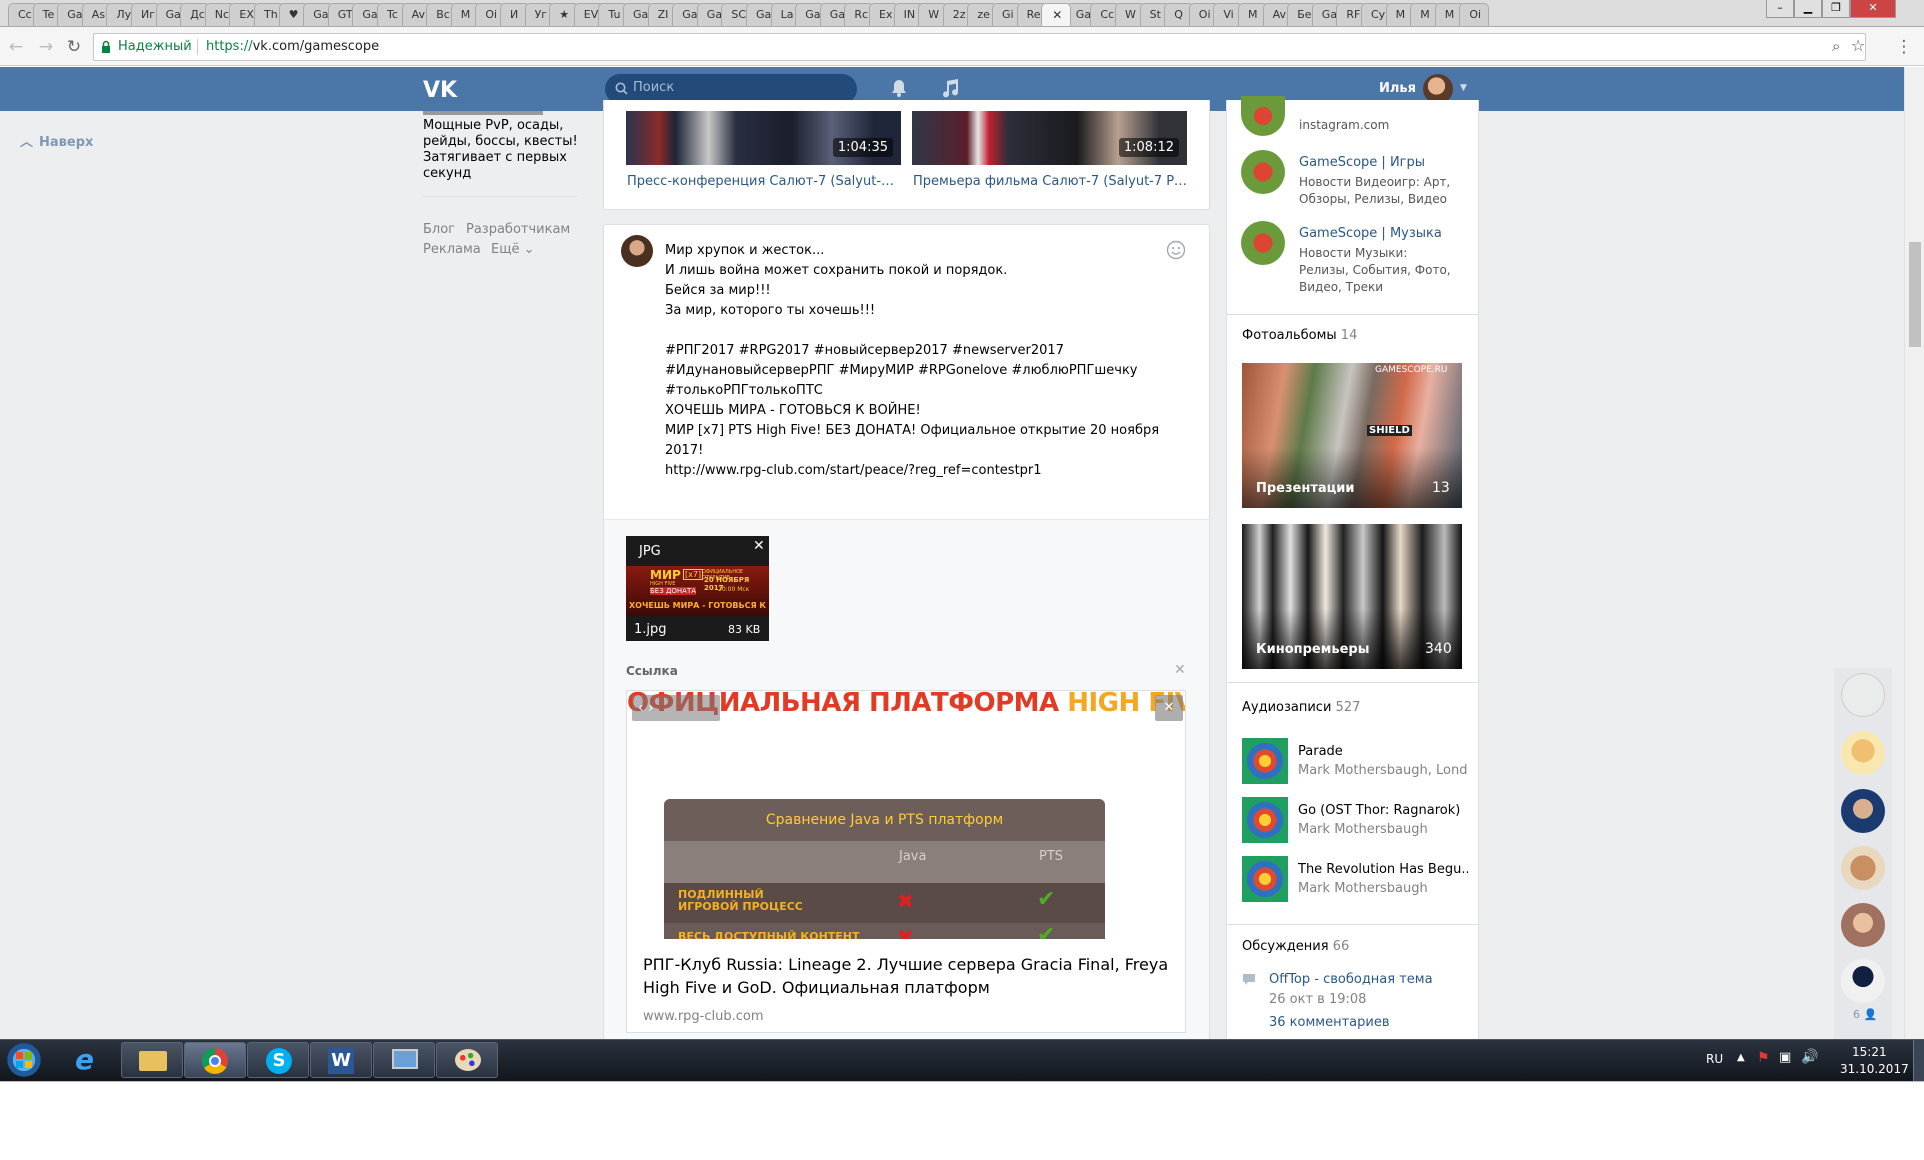 The width and height of the screenshot is (1924, 1160). I want to click on remove-attachment-icon: ✕, so click(759, 546).